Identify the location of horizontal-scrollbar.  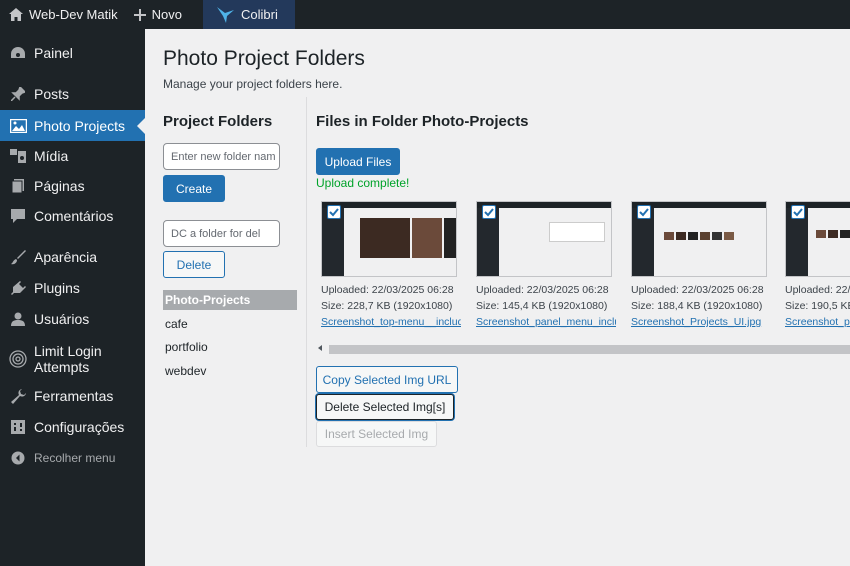
(583, 349).